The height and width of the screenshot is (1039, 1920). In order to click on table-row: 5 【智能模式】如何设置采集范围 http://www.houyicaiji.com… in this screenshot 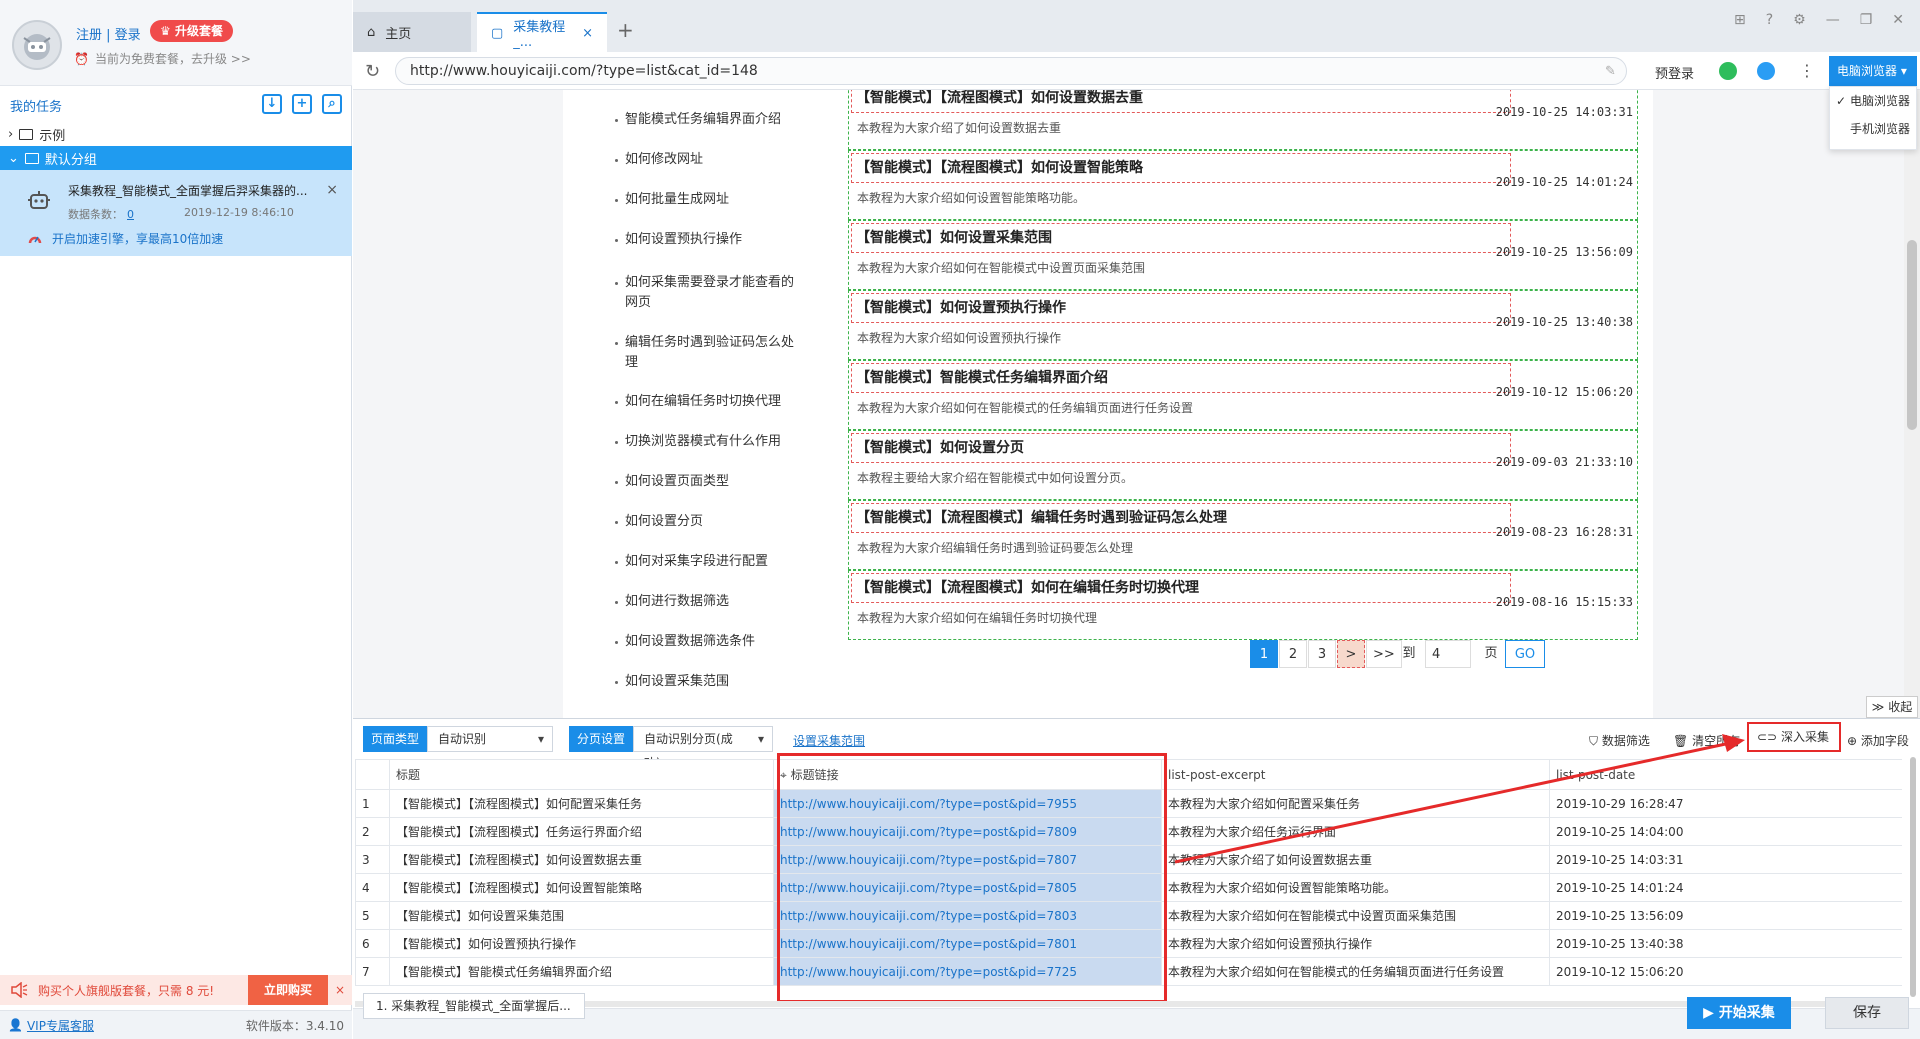, I will do `click(1128, 915)`.